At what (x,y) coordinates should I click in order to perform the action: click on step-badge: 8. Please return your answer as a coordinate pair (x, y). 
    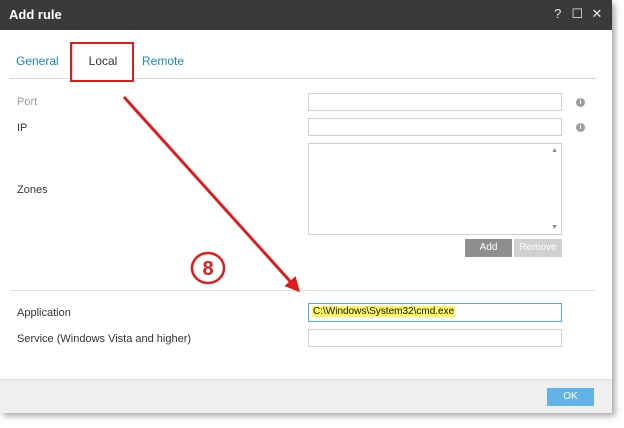
    Looking at the image, I should click on (209, 268).